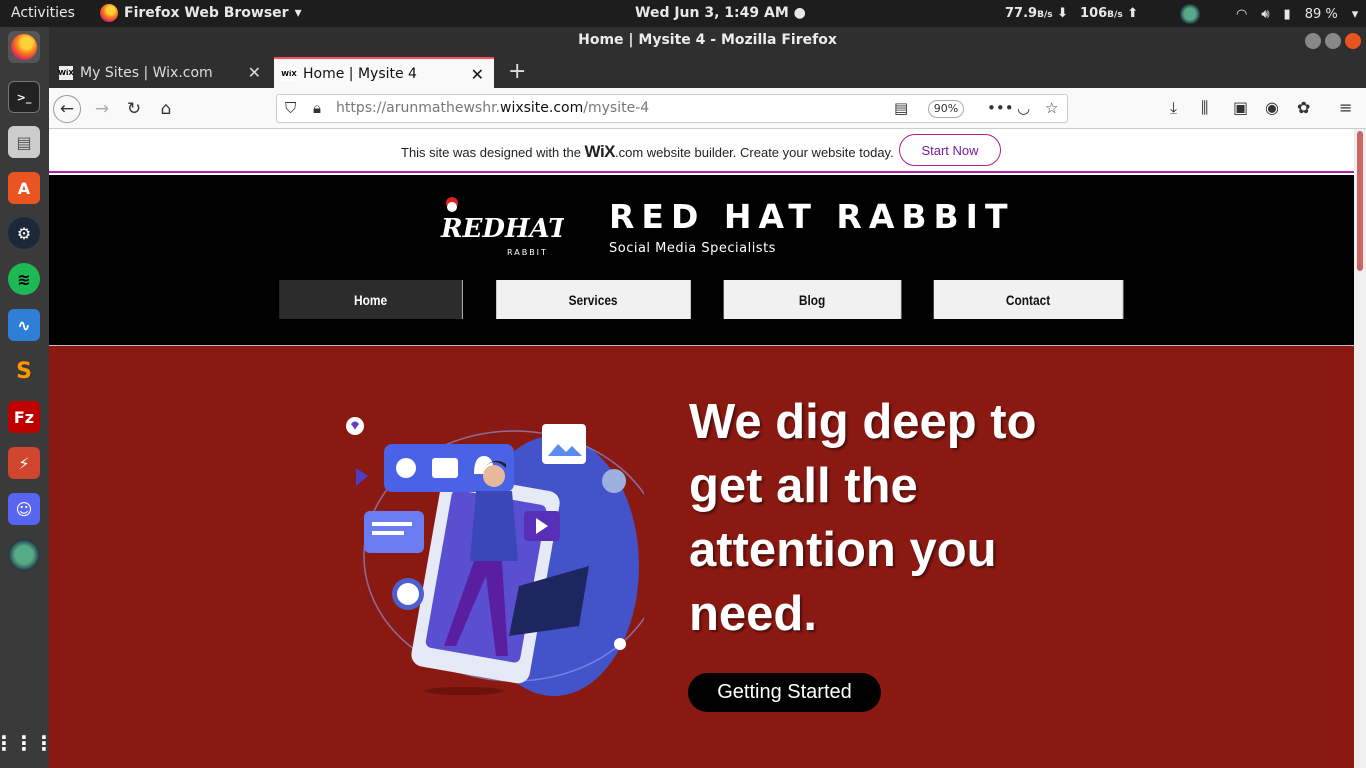  I want to click on sublime-icon: S, so click(24, 371).